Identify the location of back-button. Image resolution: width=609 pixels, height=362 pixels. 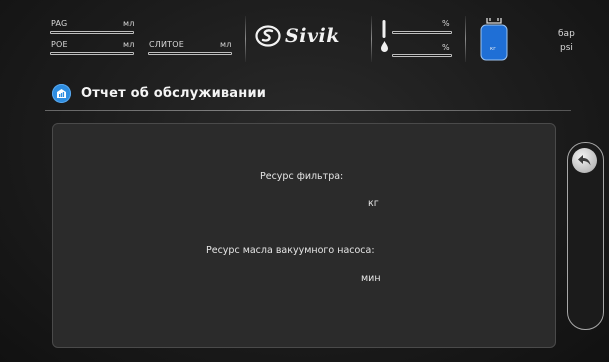
(584, 160).